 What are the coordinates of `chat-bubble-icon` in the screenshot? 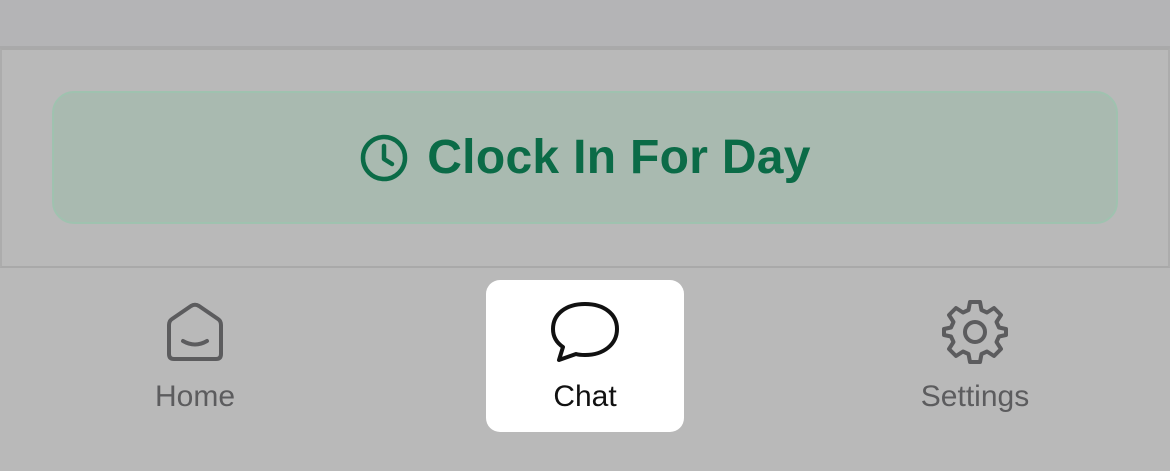 It's located at (585, 332).